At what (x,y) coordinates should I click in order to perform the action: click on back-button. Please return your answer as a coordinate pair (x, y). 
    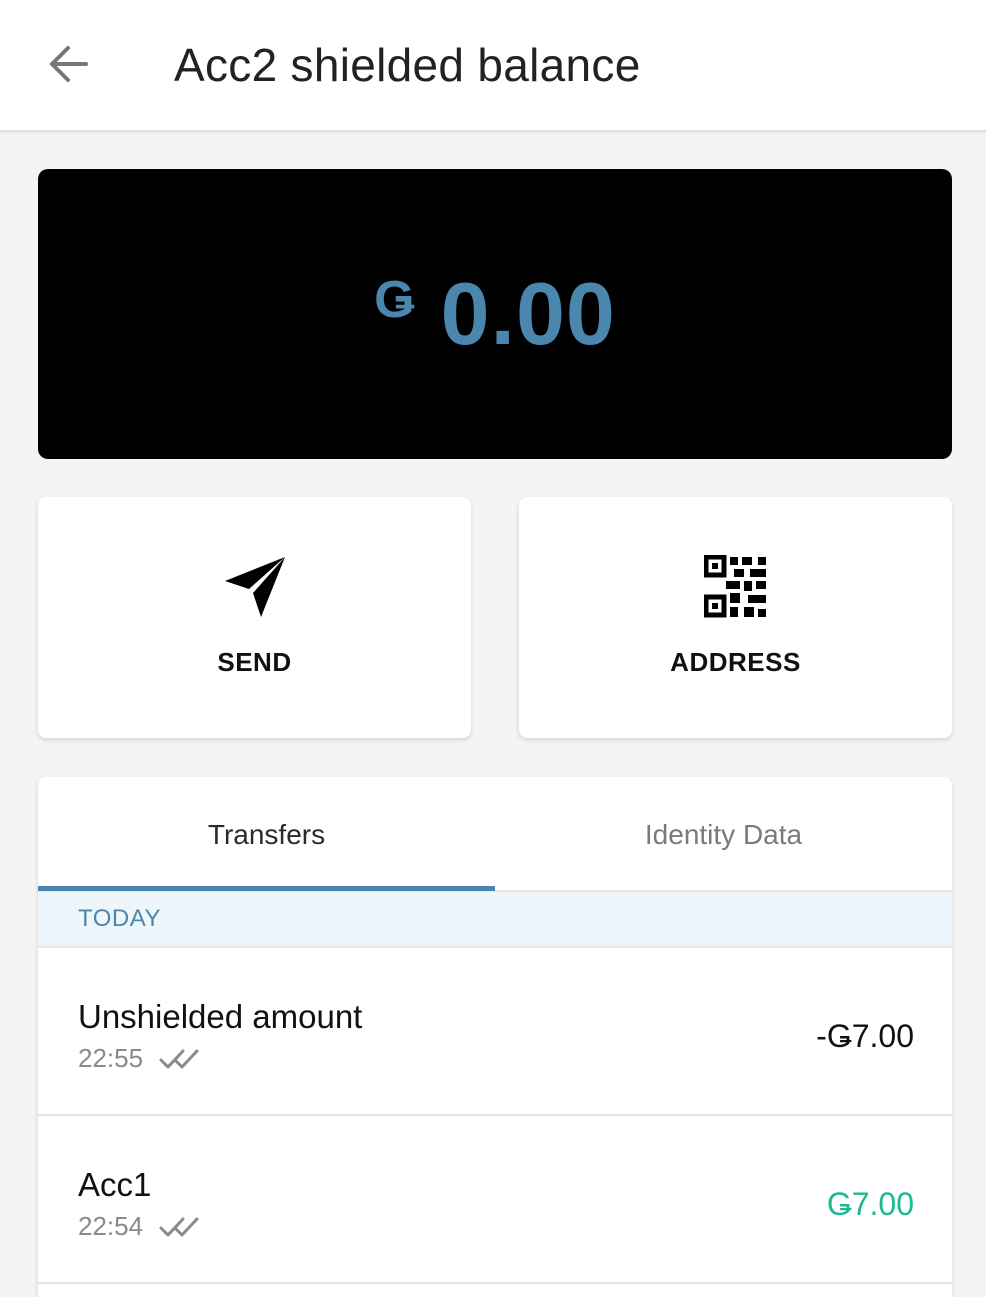
    Looking at the image, I should click on (68, 64).